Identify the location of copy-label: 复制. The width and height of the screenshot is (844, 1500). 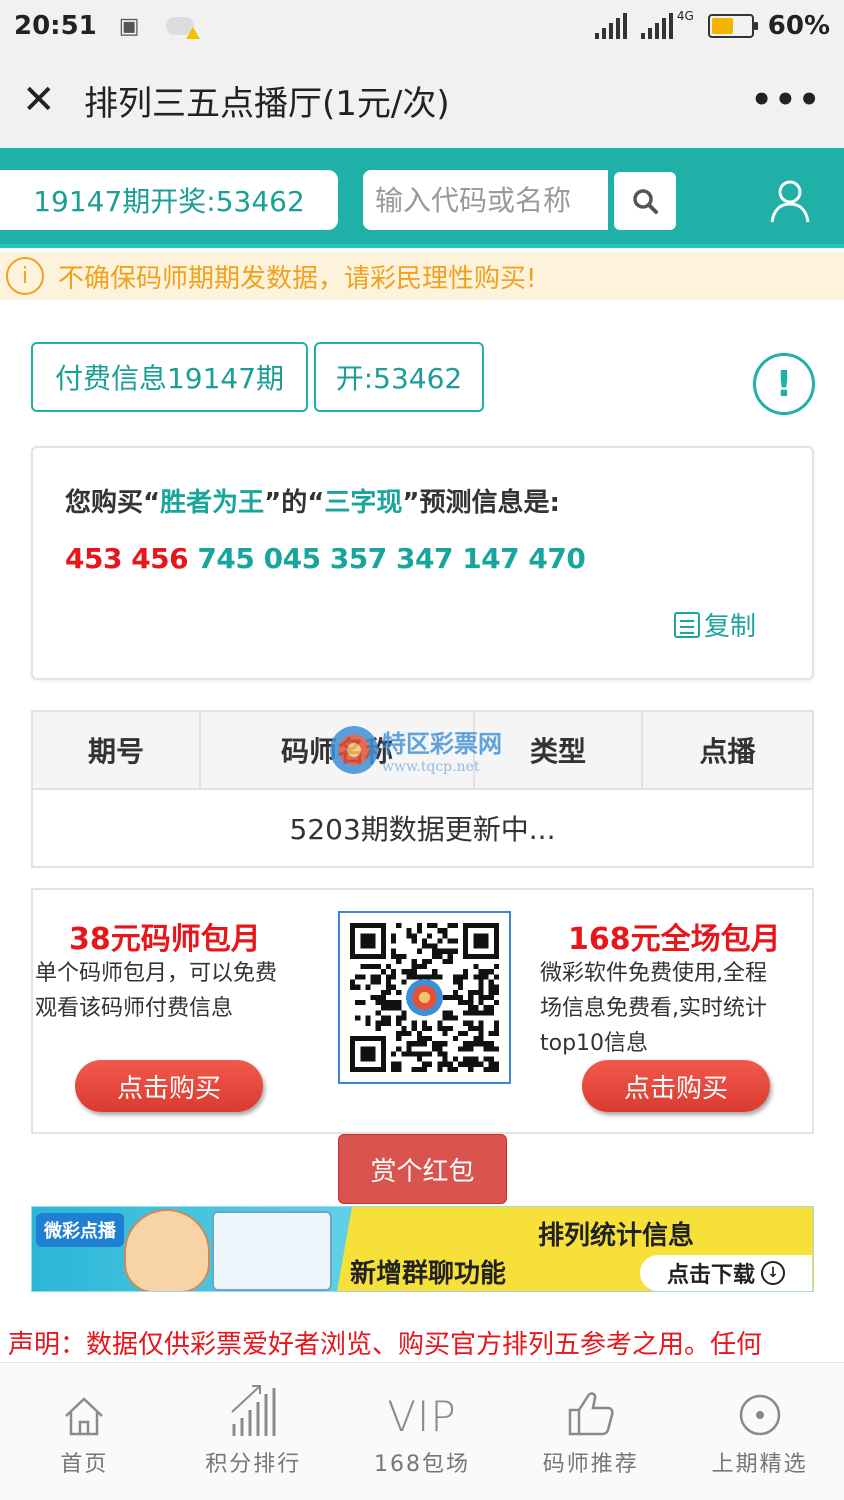
(729, 627).